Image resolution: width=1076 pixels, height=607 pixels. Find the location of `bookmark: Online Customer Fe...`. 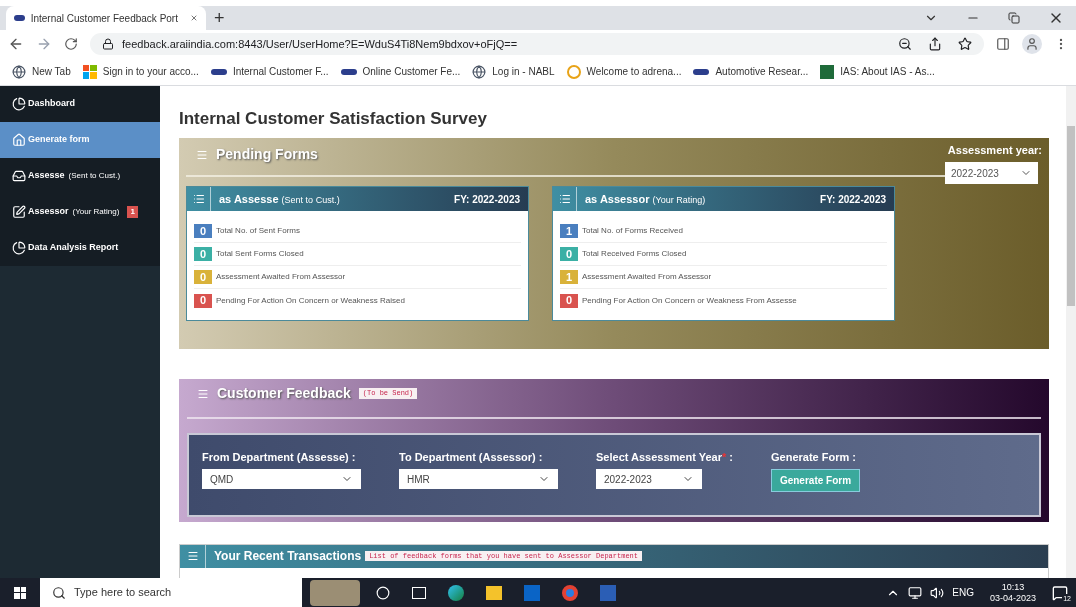

bookmark: Online Customer Fe... is located at coordinates (400, 71).